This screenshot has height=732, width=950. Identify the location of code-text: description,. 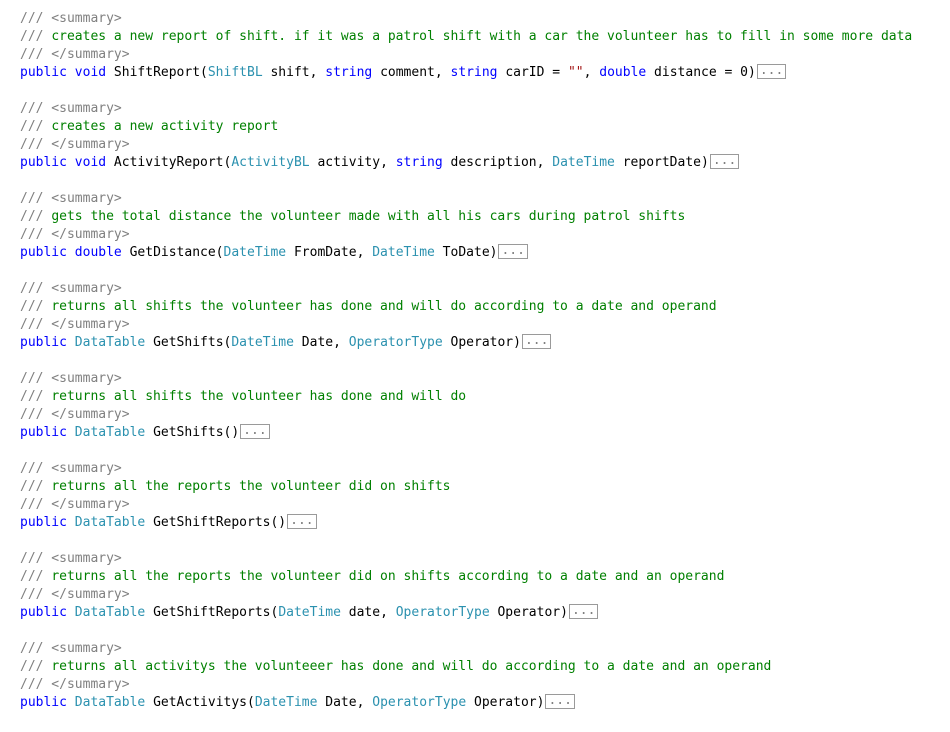
(497, 162).